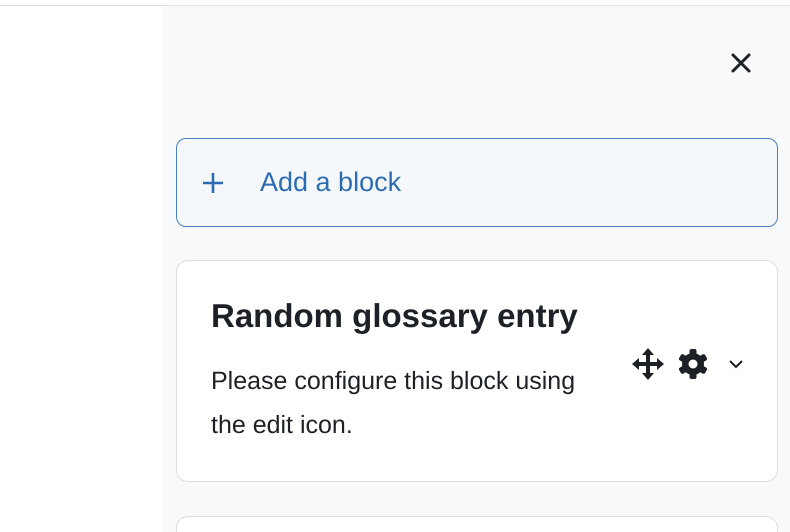 The height and width of the screenshot is (532, 790). I want to click on add-block-button: Add a block, so click(477, 182).